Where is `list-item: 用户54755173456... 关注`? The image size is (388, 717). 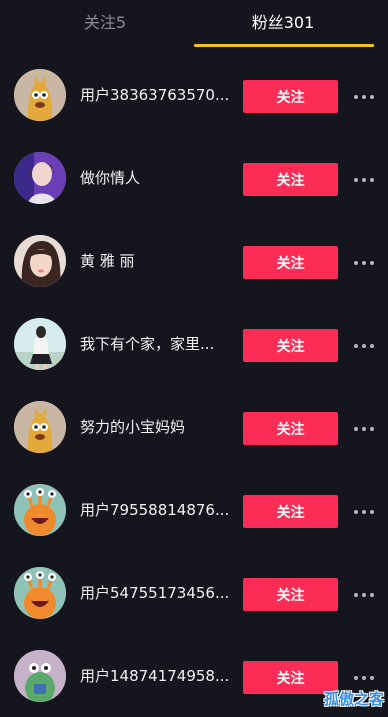 list-item: 用户54755173456... 关注 is located at coordinates (194, 592).